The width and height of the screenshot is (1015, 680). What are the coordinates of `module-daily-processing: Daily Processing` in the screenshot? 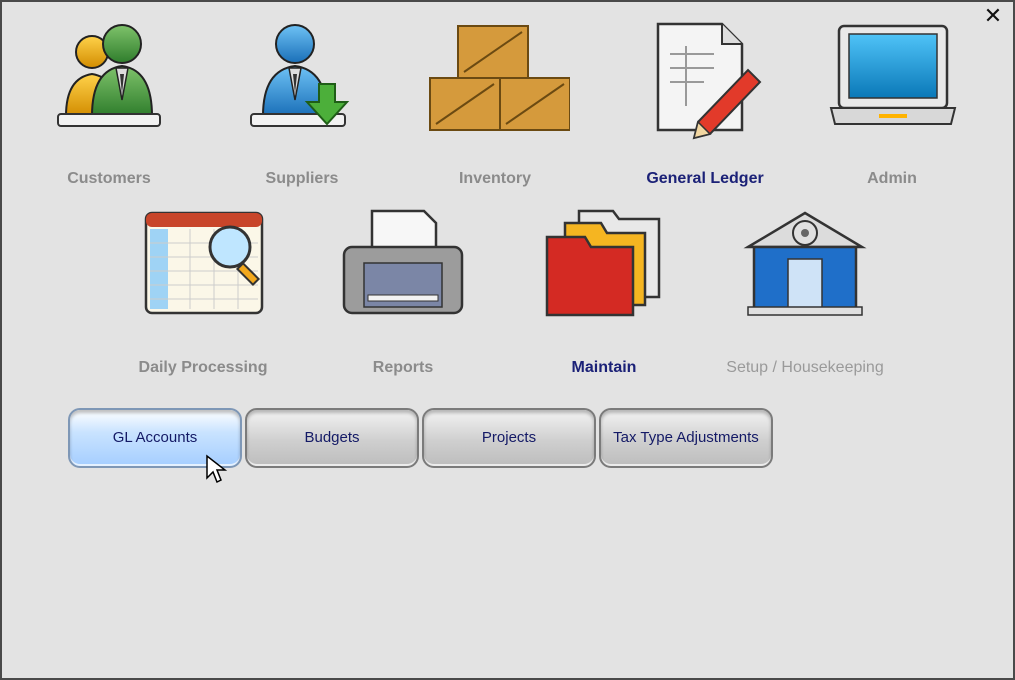 It's located at (203, 292).